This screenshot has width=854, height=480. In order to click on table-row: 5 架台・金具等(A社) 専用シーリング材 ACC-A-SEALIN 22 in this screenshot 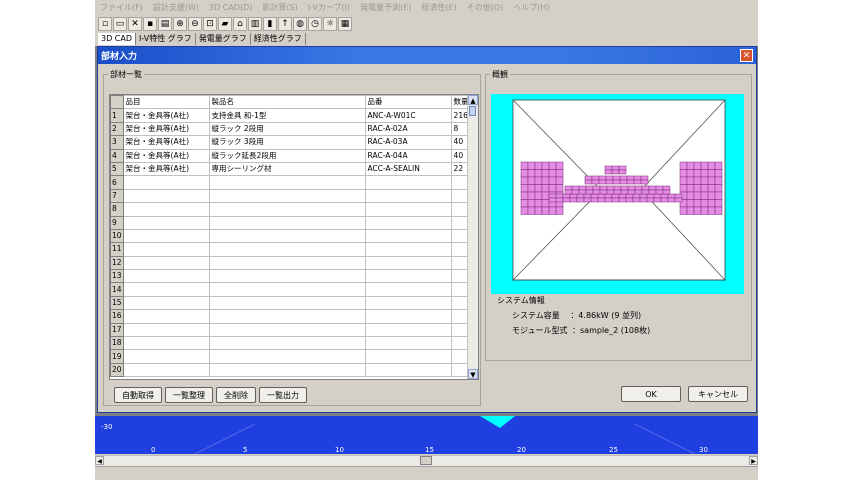, I will do `click(291, 169)`.